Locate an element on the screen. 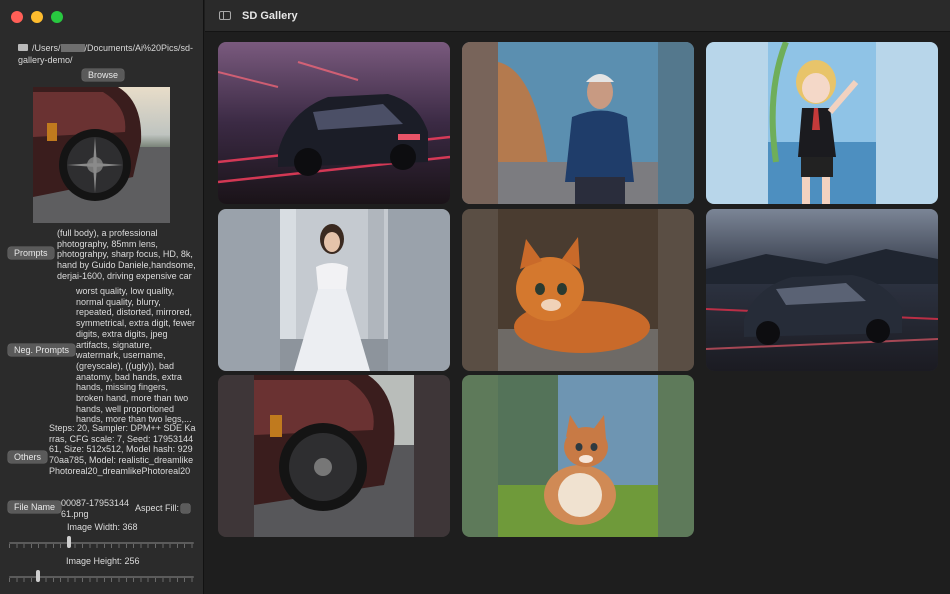  others-button: Others is located at coordinates (28, 457).